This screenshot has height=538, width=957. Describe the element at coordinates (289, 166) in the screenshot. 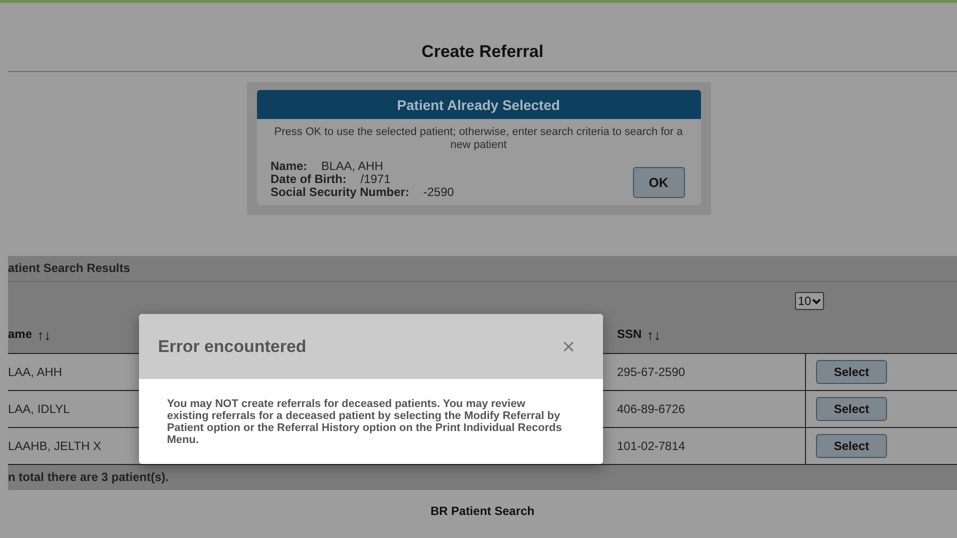

I see `field-label: Name:` at that location.